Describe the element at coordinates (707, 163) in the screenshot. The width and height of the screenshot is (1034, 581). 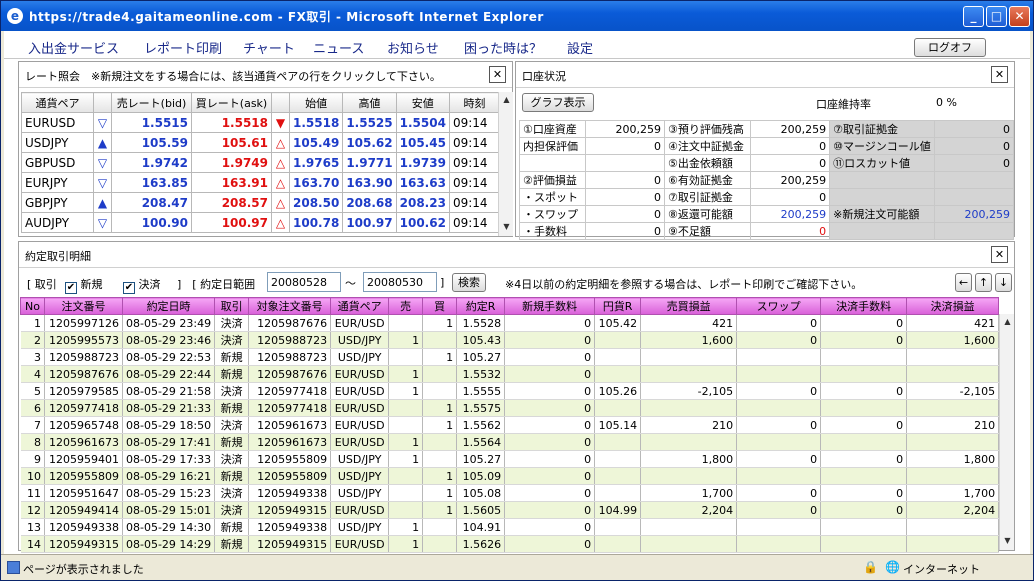
I see `account-label: ⑤出金依頼額` at that location.